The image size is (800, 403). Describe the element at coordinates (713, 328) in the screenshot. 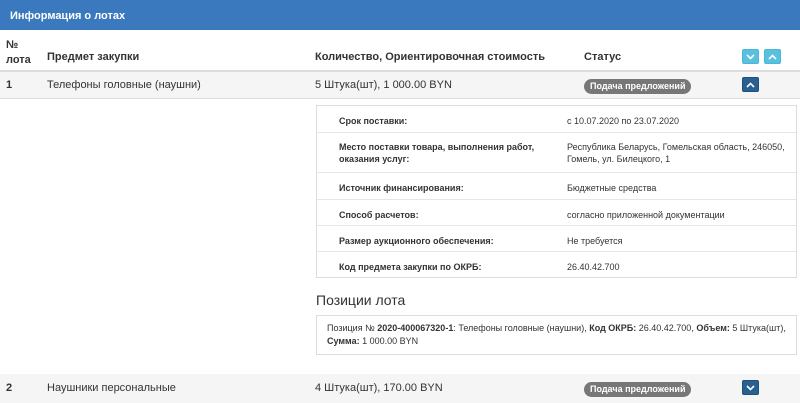

I see `position-volume-label: Объем:` at that location.